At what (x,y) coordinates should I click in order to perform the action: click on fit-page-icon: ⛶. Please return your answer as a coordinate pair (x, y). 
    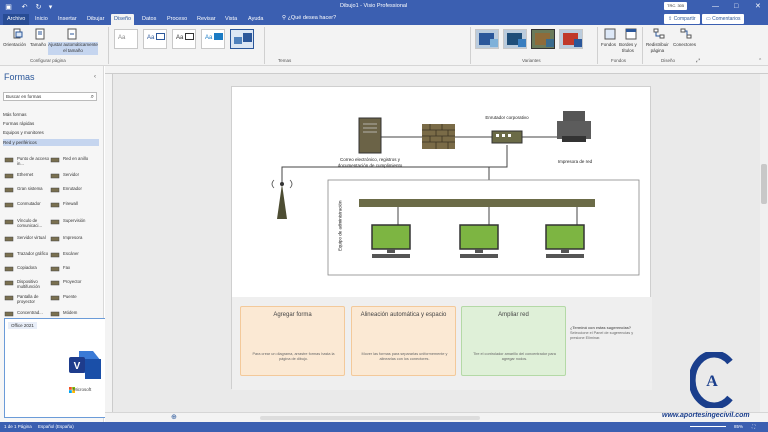
    Looking at the image, I should click on (753, 426).